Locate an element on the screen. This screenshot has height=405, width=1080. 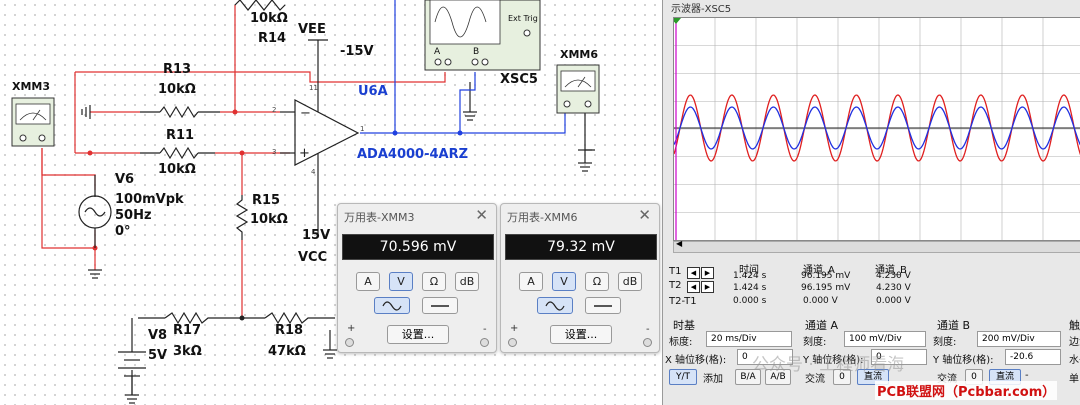
cursor-marker-icon is located at coordinates (677, 21).